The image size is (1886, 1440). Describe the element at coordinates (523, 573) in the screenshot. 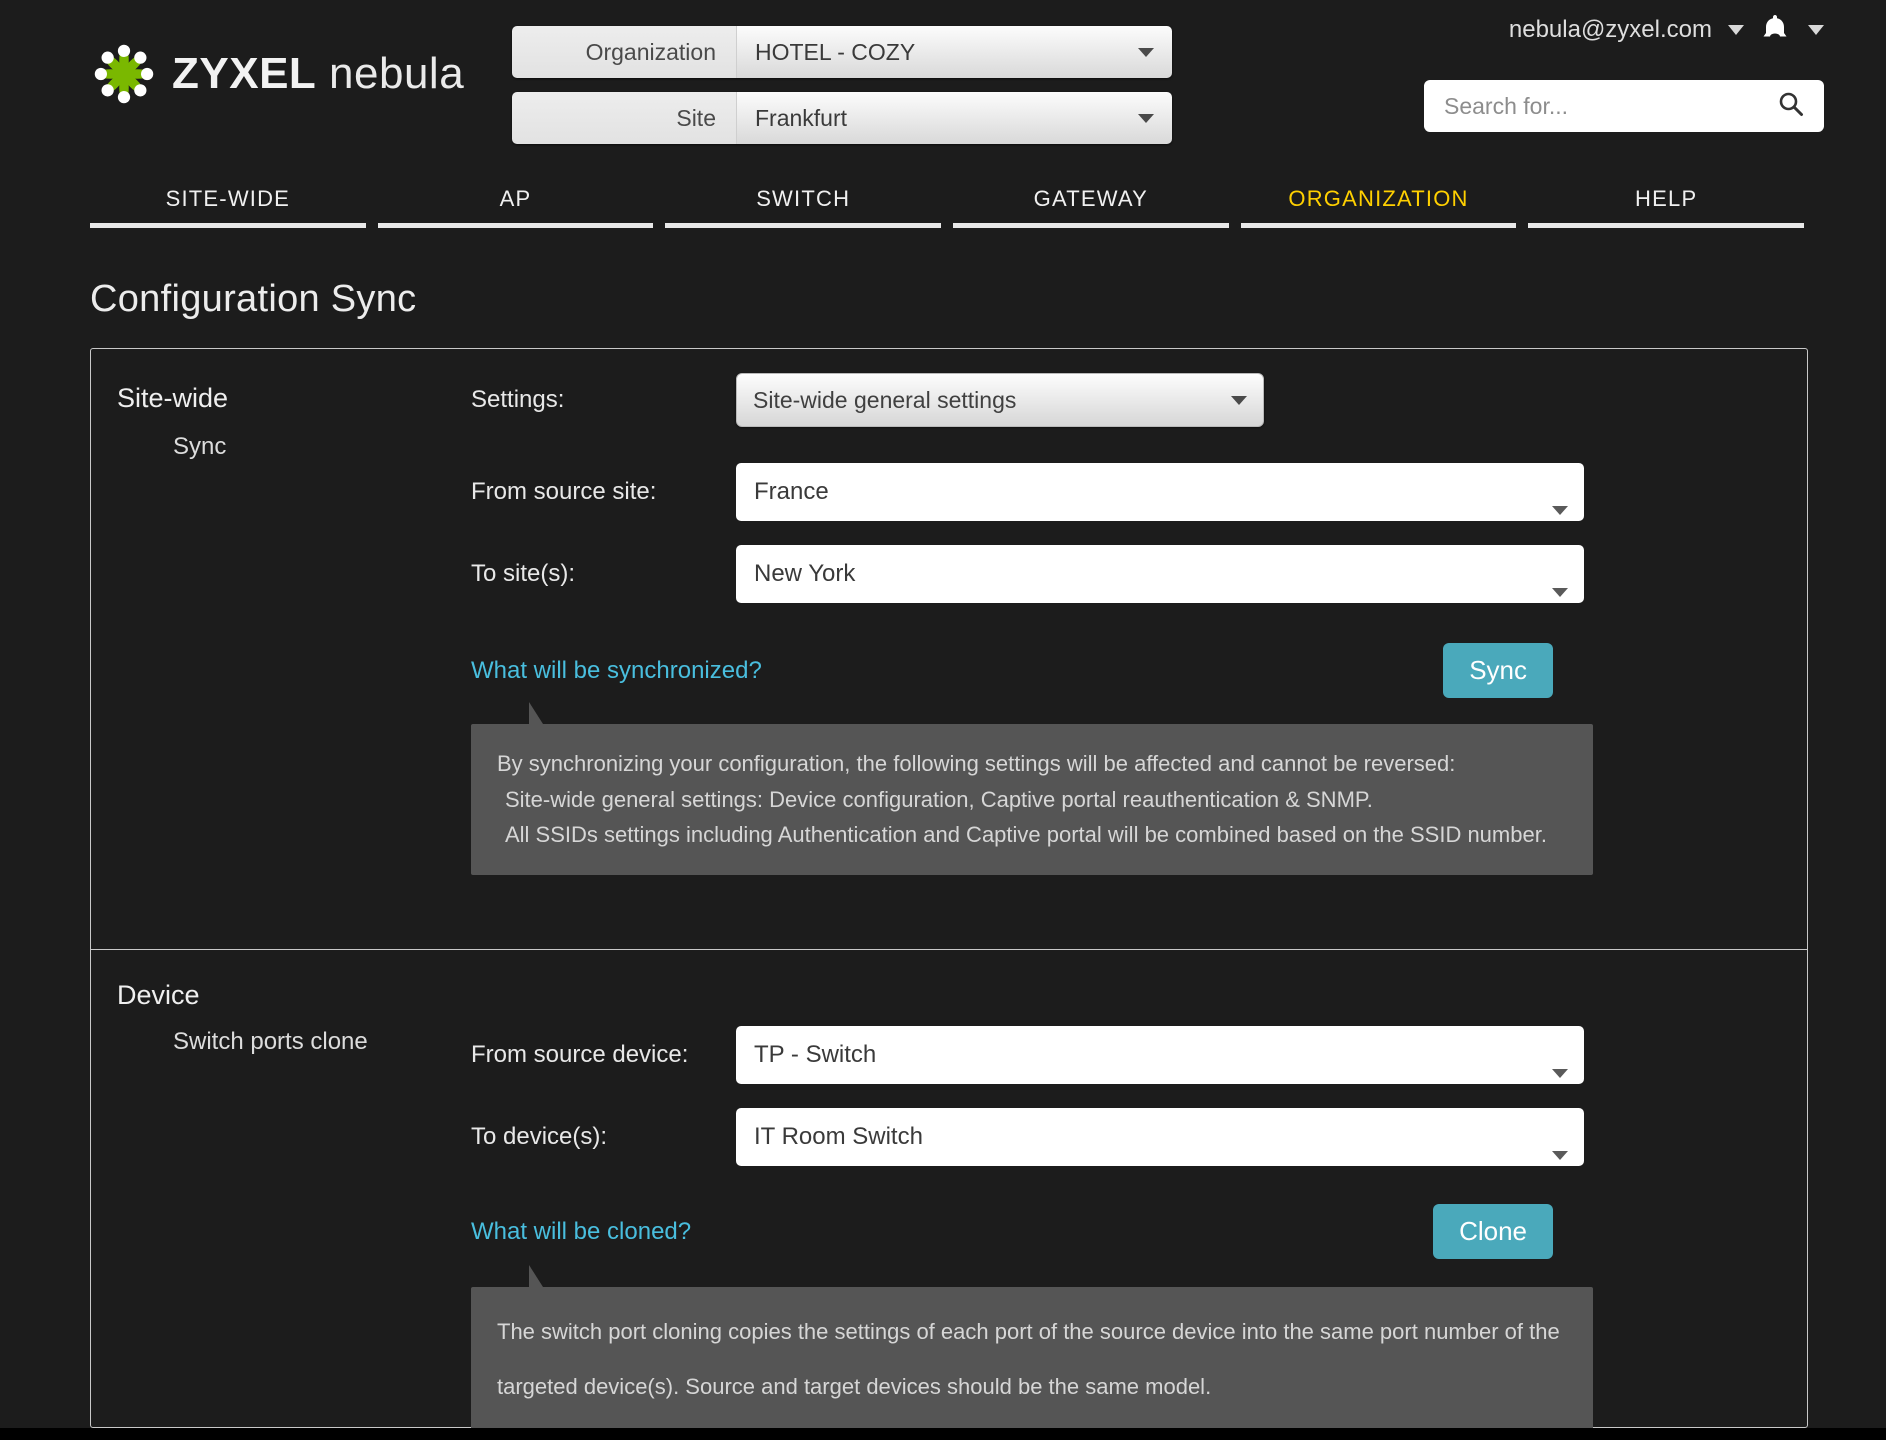

I see `to-sites-label: To site(s):` at that location.